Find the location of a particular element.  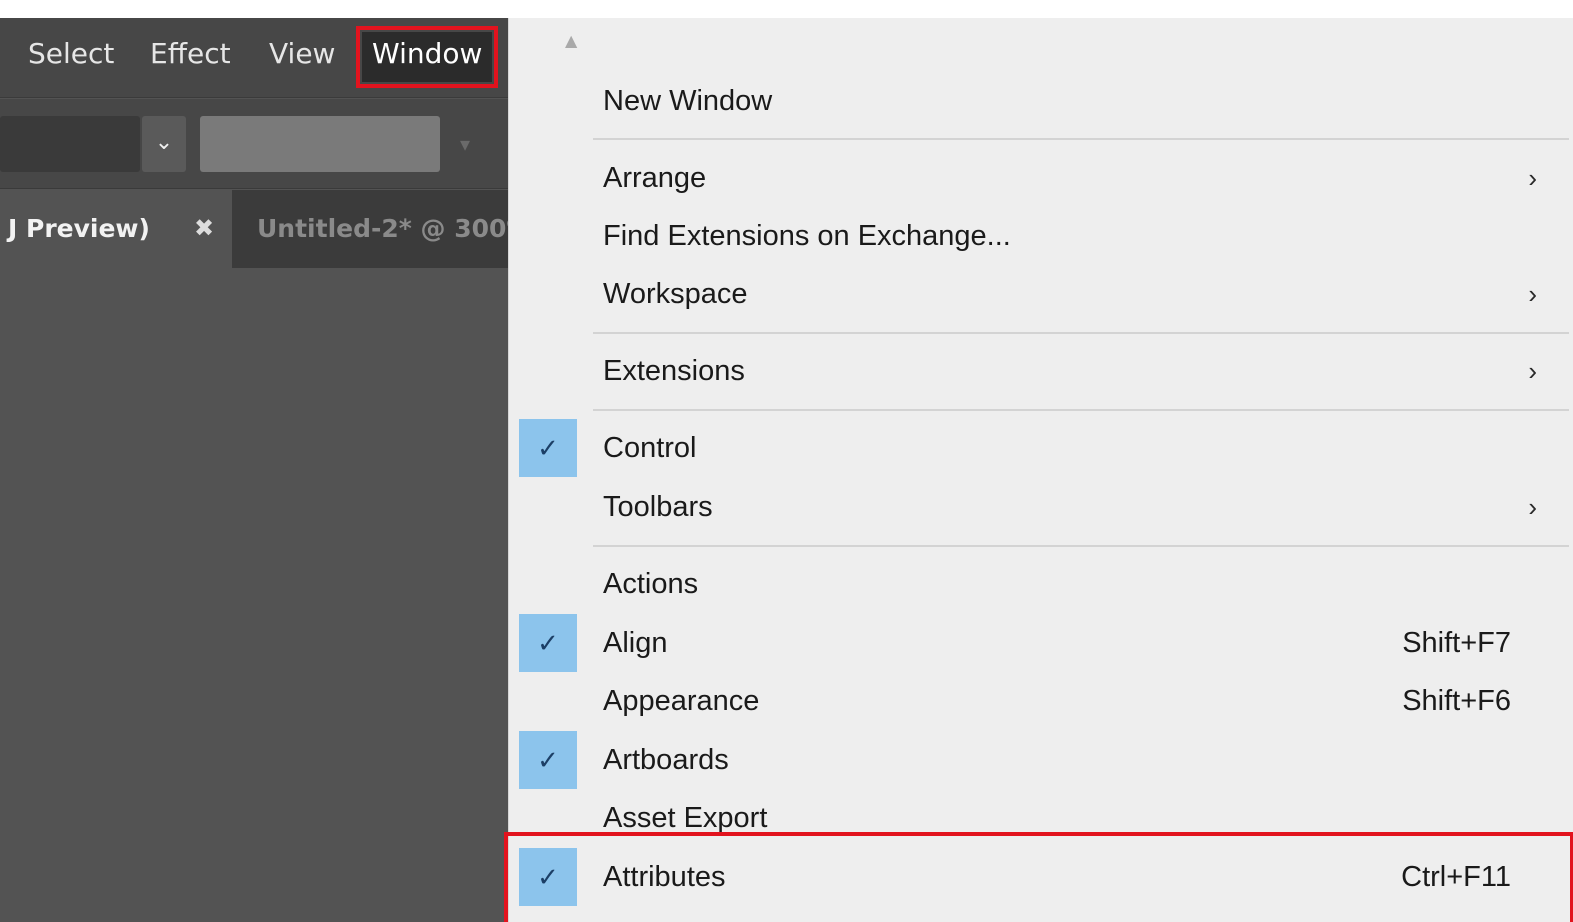

menu-item-extensions: Extensions › is located at coordinates (1039, 371).